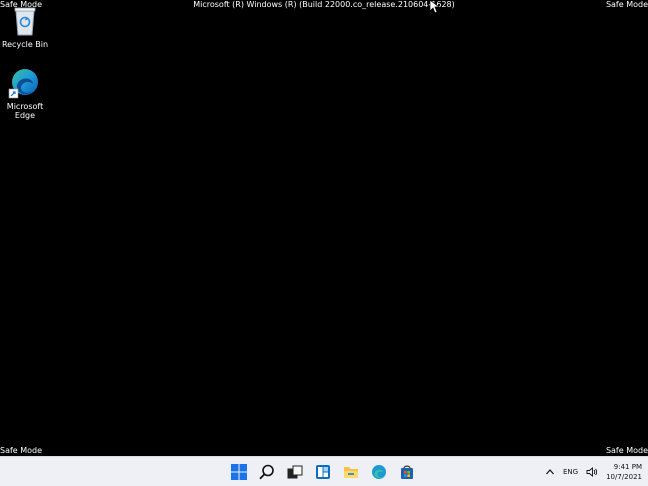 The image size is (648, 486). I want to click on desktop-icon-microsoft-edge: Microsoft Edge, so click(25, 93).